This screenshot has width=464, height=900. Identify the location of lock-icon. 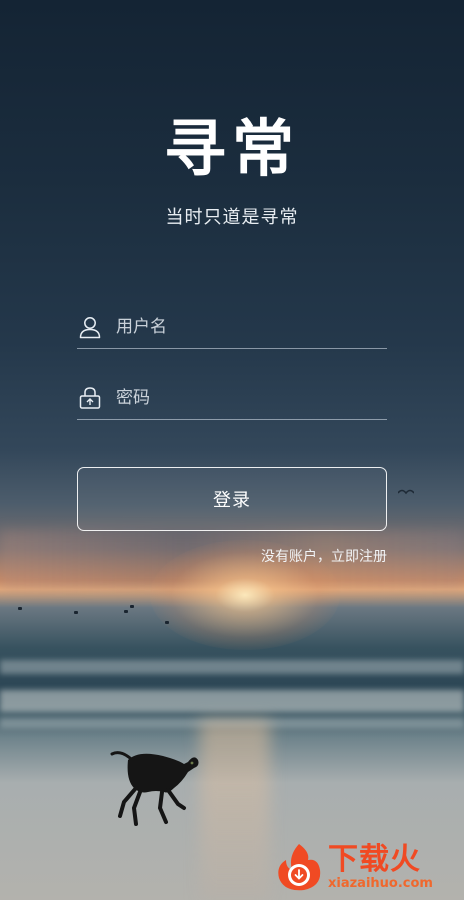
(90, 397).